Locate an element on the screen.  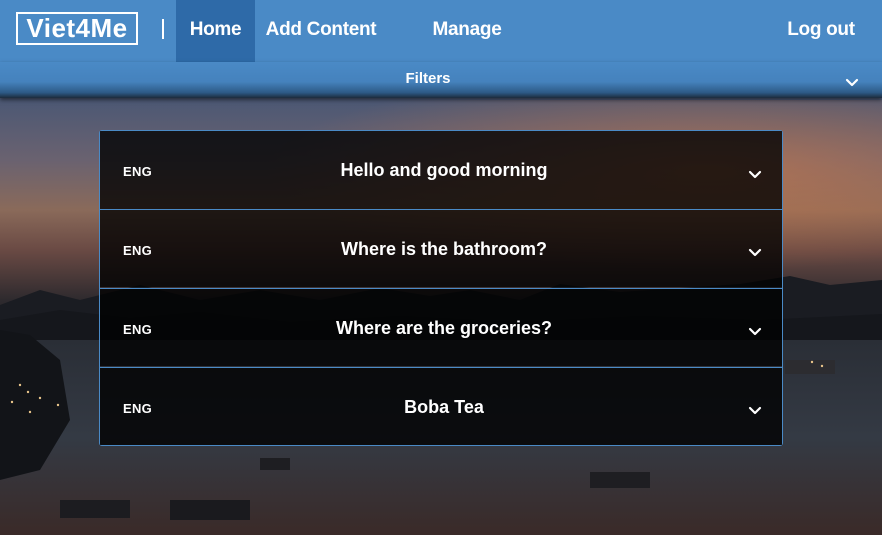
phrase-item: ENG Boba Tea is located at coordinates (441, 406).